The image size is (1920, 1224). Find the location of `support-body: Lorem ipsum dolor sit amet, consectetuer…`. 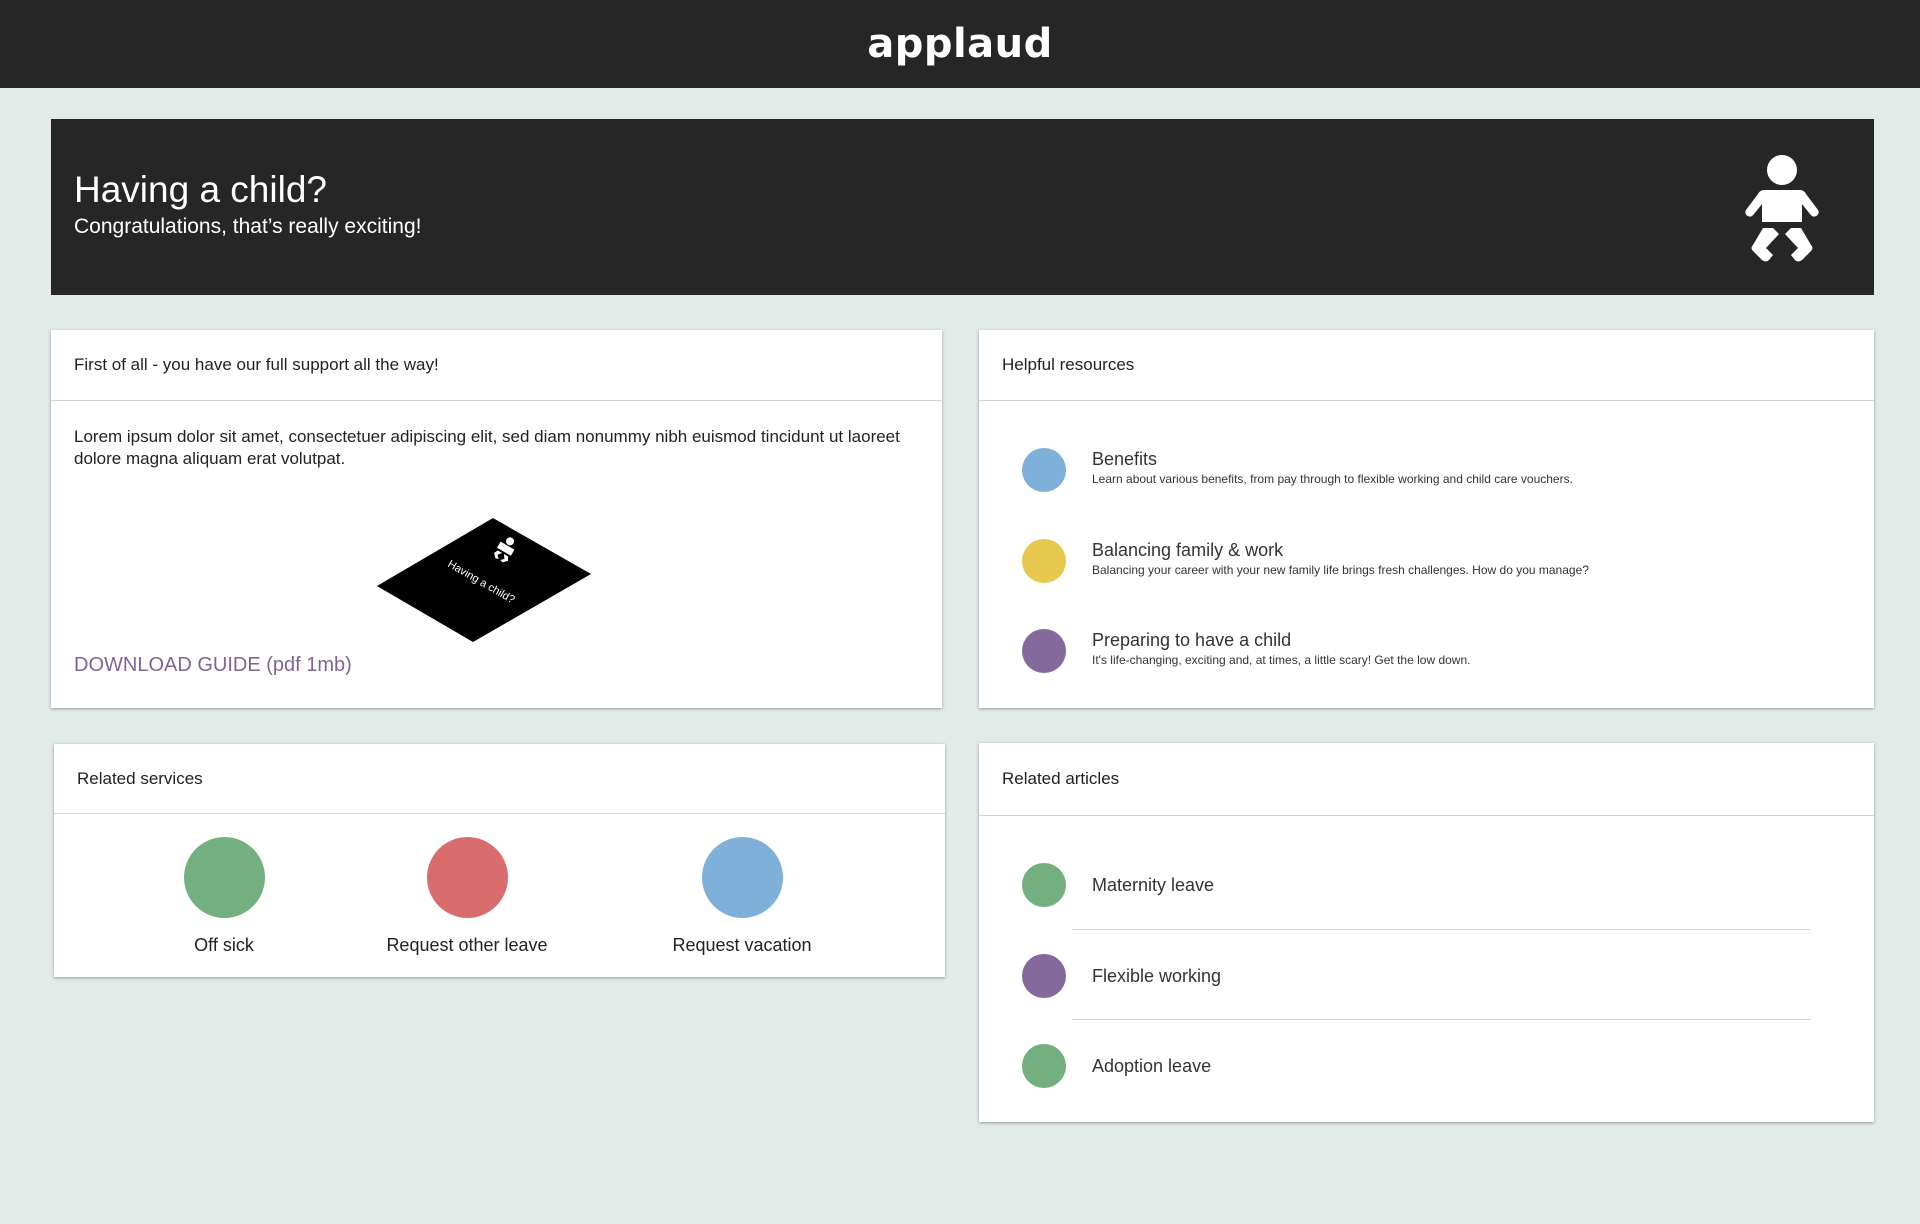

support-body: Lorem ipsum dolor sit amet, consectetuer… is located at coordinates (487, 447).